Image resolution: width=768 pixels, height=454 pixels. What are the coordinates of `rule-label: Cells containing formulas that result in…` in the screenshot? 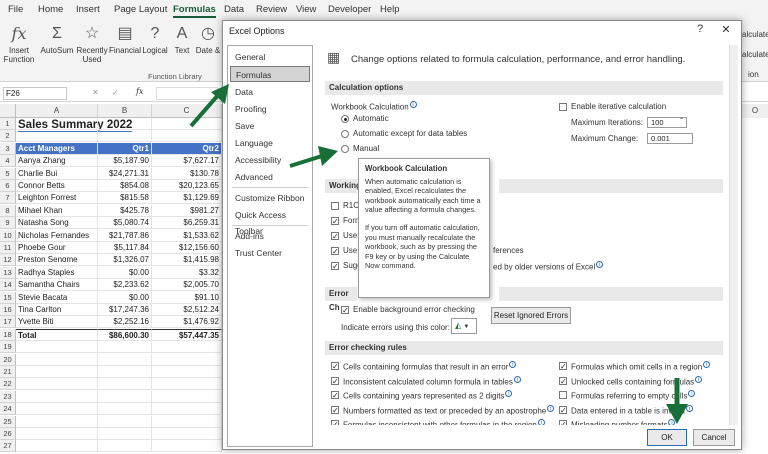 It's located at (430, 366).